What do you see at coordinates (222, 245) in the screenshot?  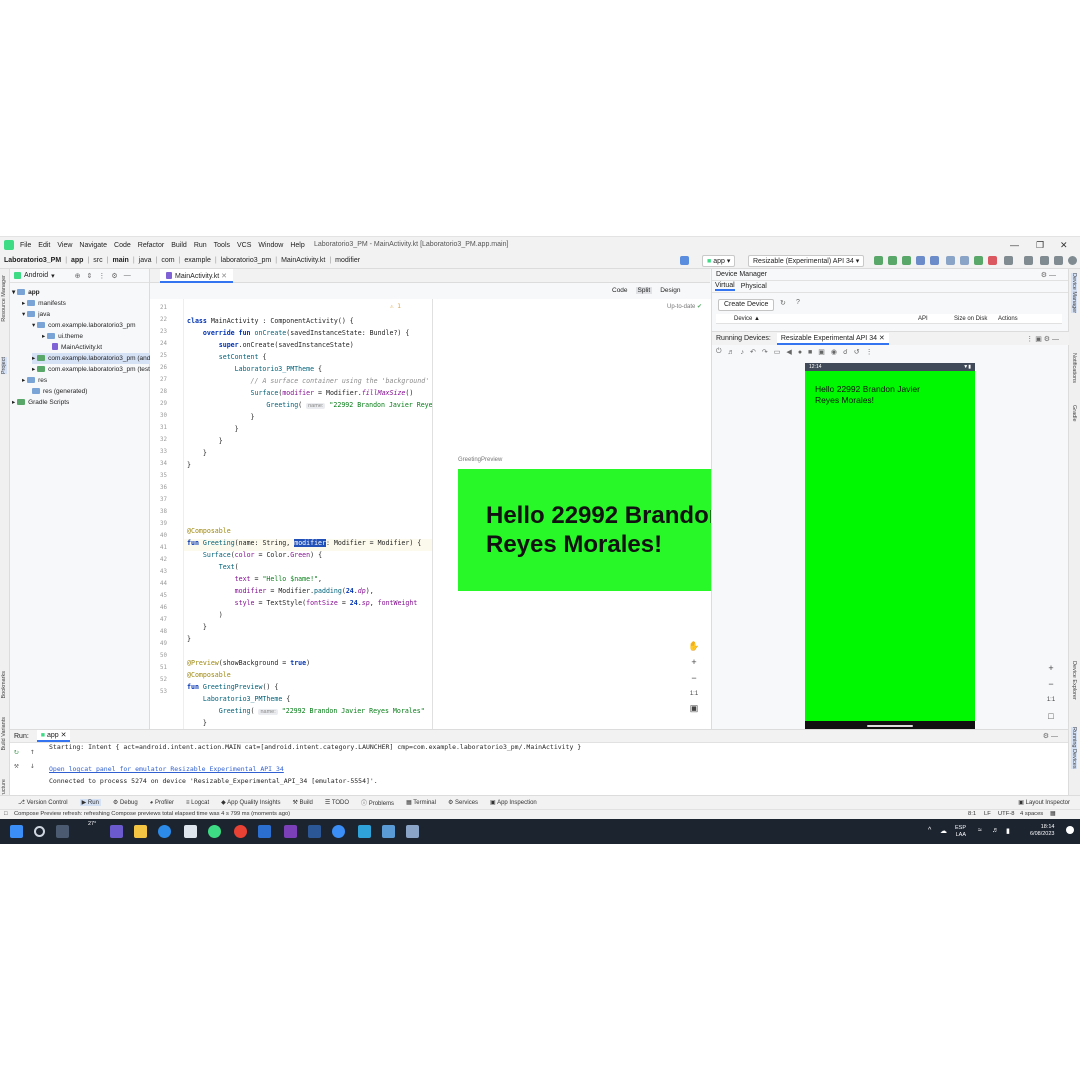 I see `menu-tools: Tools` at bounding box center [222, 245].